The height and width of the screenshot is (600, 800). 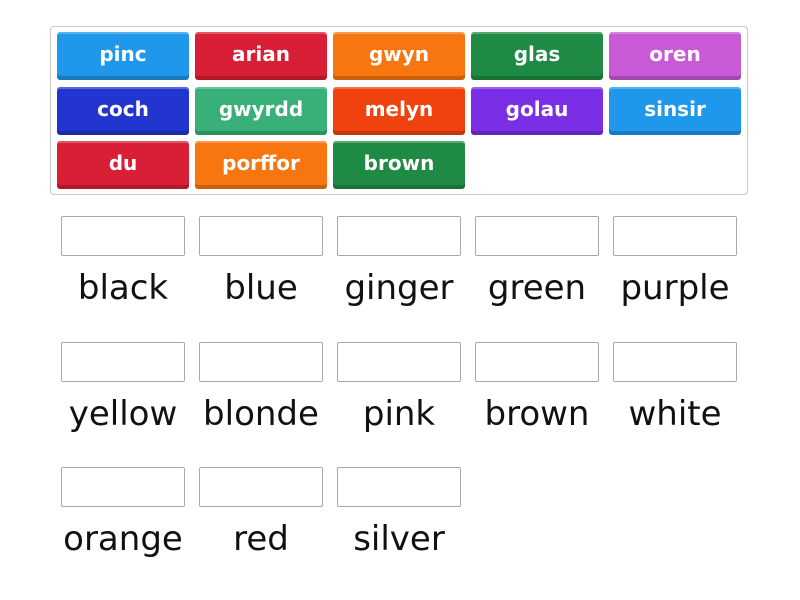 I want to click on word-tile-gwyrdd: gwyrdd, so click(x=261, y=111).